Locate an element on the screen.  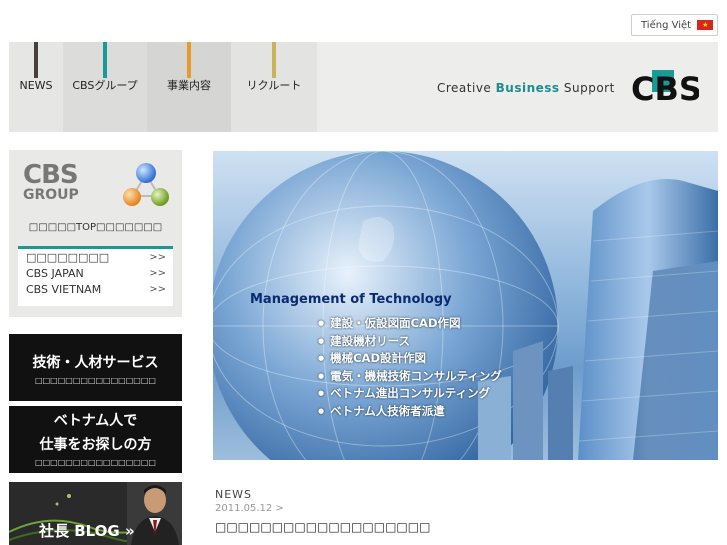
jobs-banner: ベトナム人で 仕事をお探しの方 □□□□□□□□□□□□□□□□ is located at coordinates (95, 439).